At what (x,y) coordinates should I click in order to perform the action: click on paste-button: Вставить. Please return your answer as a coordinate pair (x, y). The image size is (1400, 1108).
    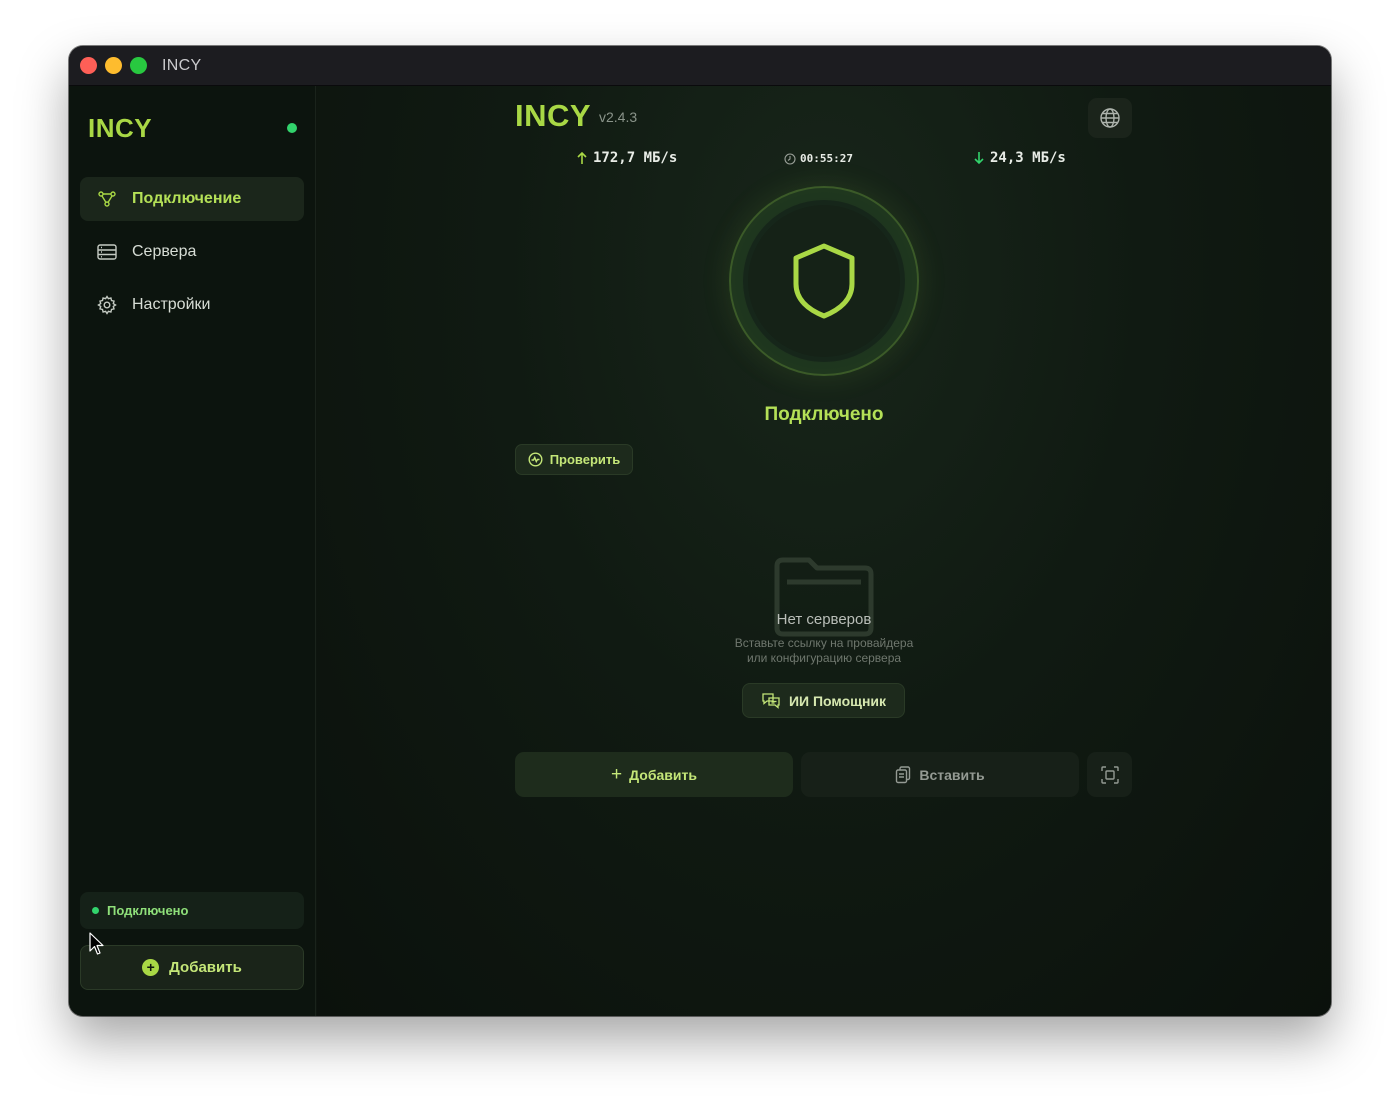
    Looking at the image, I should click on (940, 774).